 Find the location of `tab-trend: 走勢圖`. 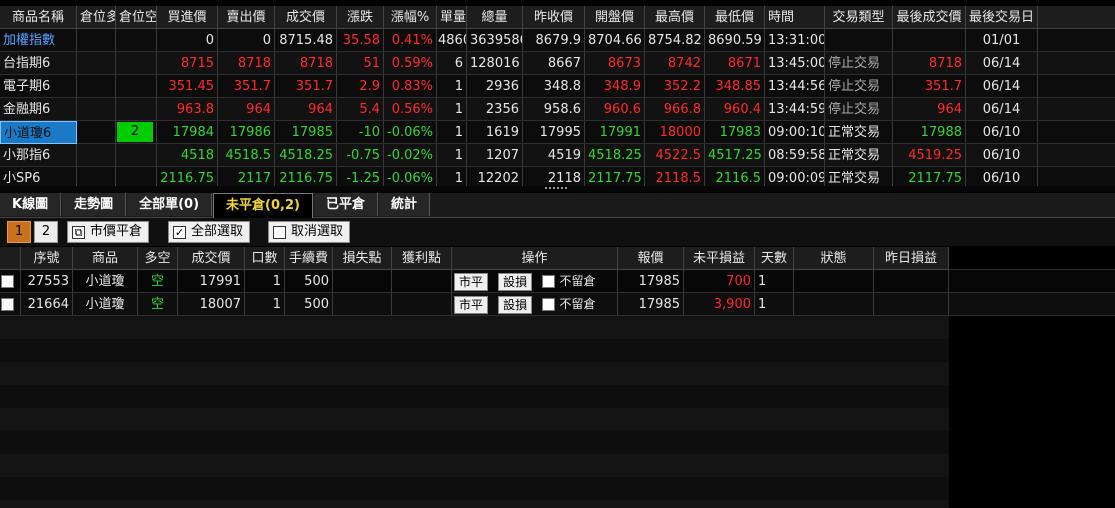

tab-trend: 走勢圖 is located at coordinates (94, 204).